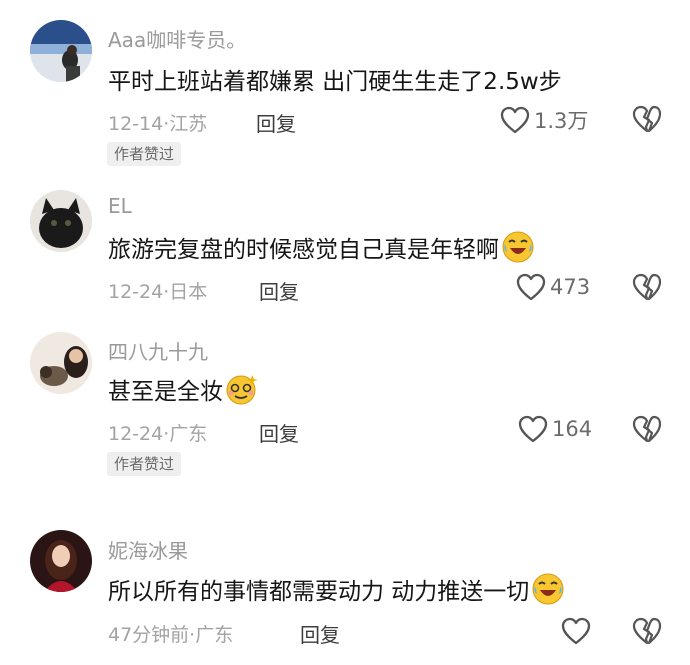  What do you see at coordinates (165, 392) in the screenshot?
I see `comment-text-content: 甚至是全妆` at bounding box center [165, 392].